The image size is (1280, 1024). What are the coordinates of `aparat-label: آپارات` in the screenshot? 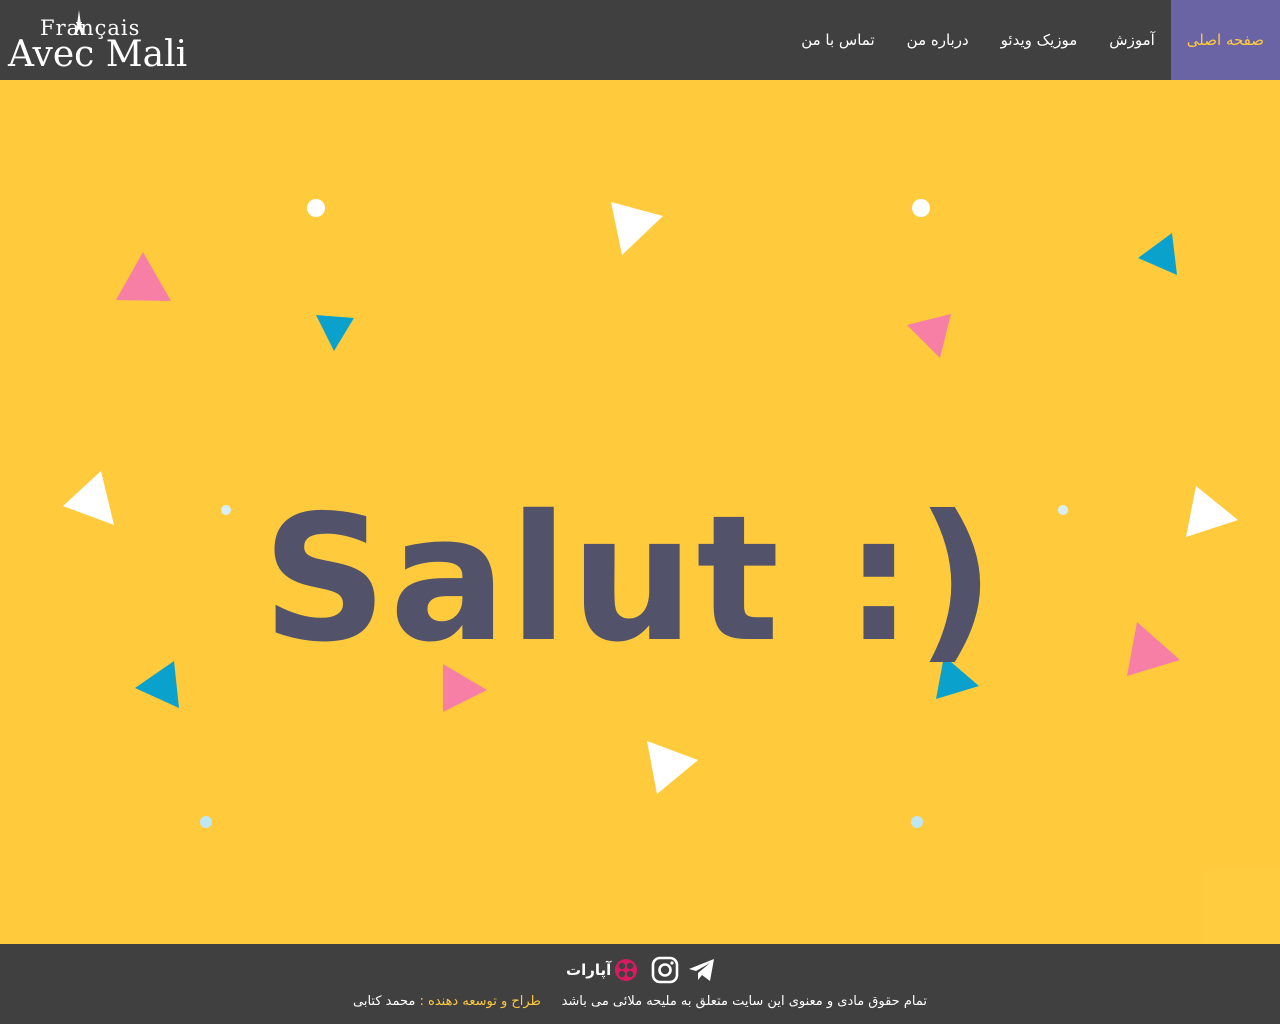 It's located at (589, 970).